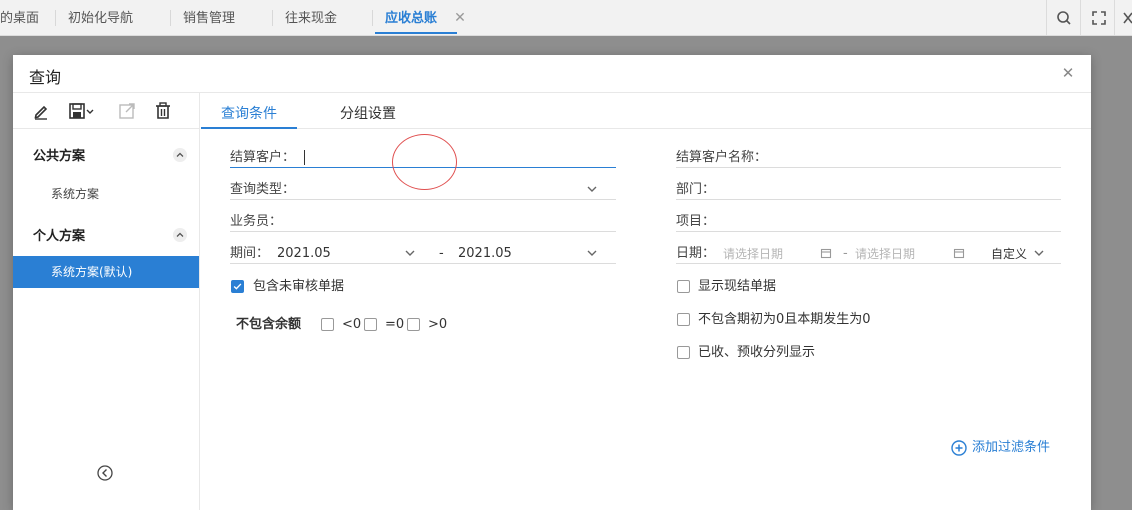 Image resolution: width=1132 pixels, height=510 pixels. I want to click on department-label: 部门：, so click(696, 189).